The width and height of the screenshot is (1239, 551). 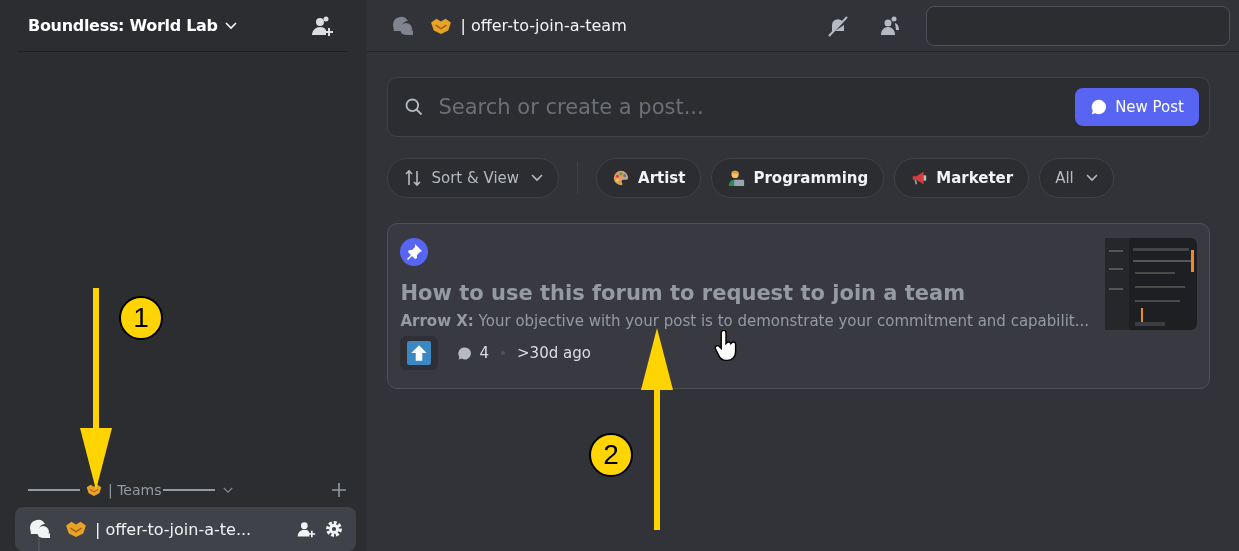 What do you see at coordinates (135, 490) in the screenshot?
I see `category-label: | Teams` at bounding box center [135, 490].